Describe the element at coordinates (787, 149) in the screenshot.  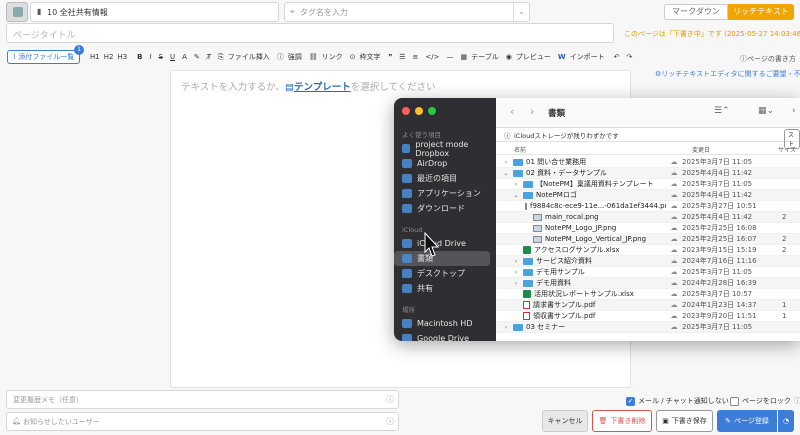
I see `column-size: サイズ` at that location.